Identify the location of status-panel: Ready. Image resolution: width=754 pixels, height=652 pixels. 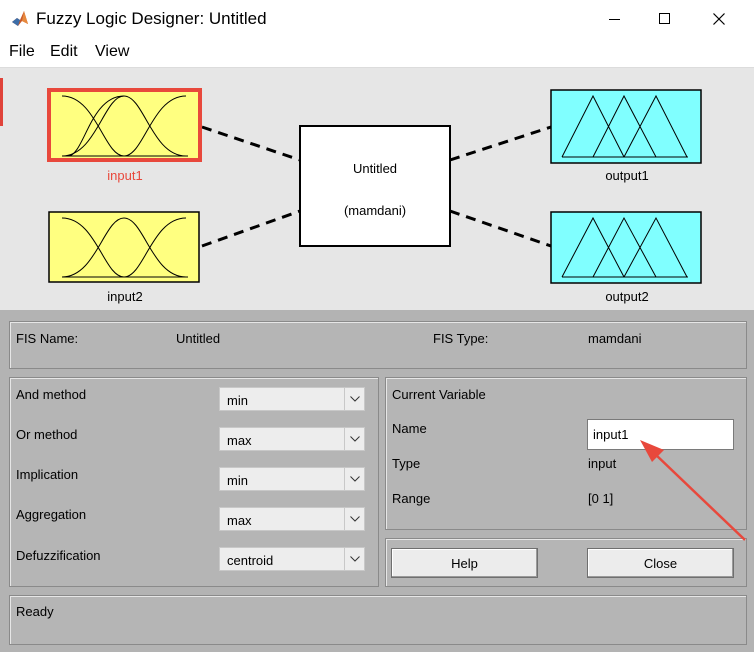
(378, 620).